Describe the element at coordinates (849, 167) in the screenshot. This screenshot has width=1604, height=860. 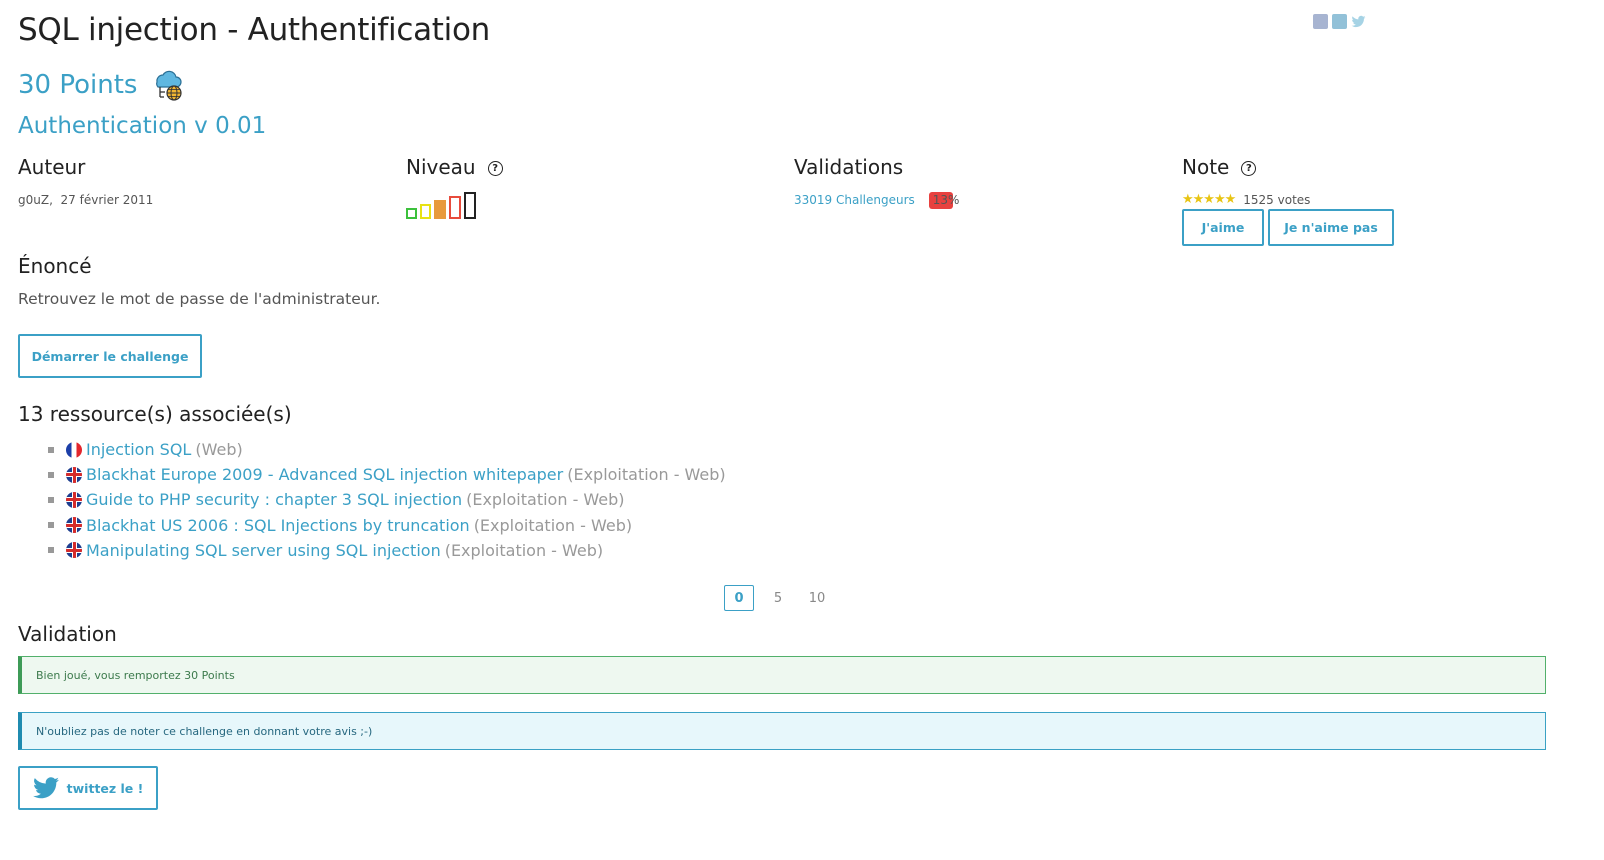
I see `validations-heading: Validations` at that location.